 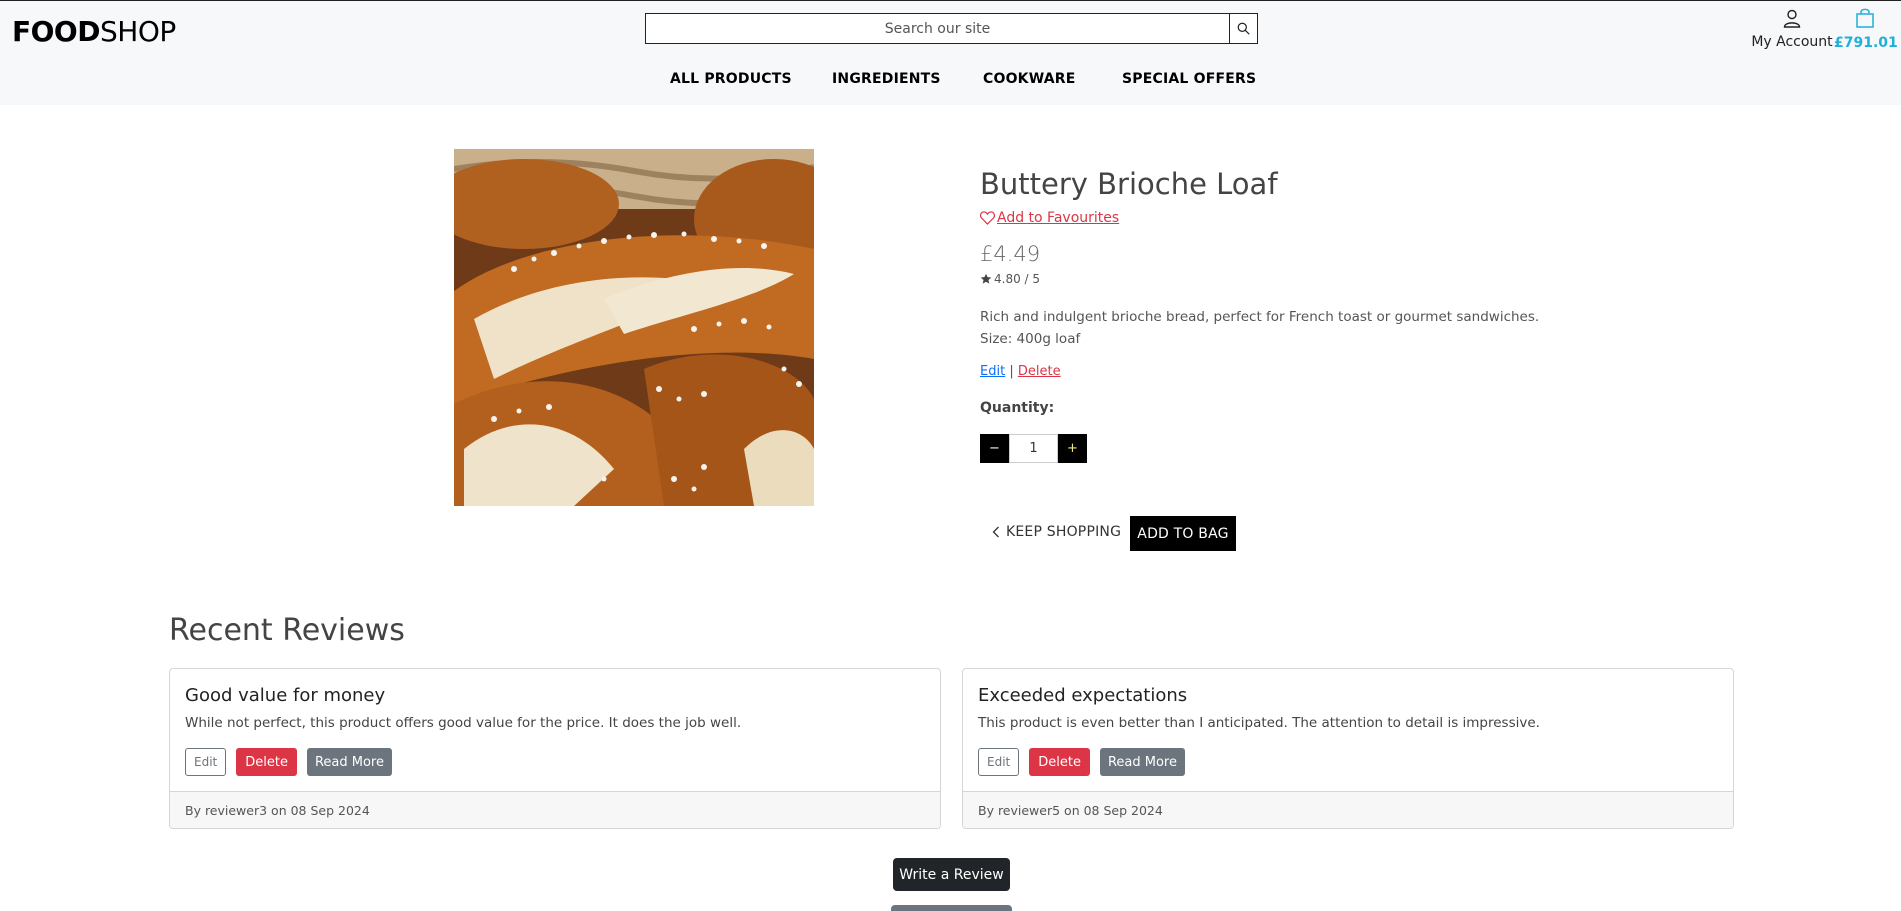 I want to click on search-icon, so click(x=1243, y=28).